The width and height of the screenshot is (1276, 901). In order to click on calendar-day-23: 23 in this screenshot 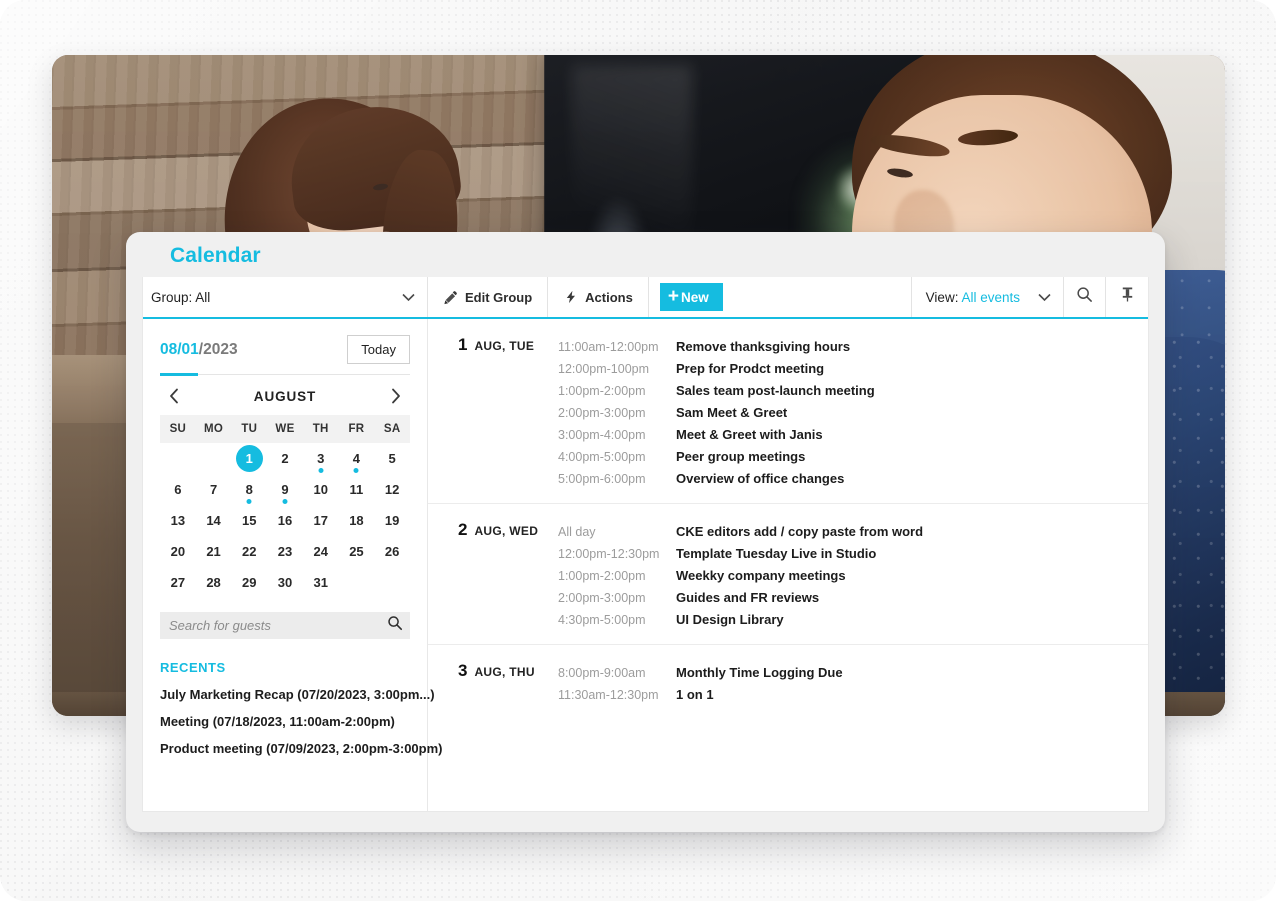, I will do `click(285, 551)`.